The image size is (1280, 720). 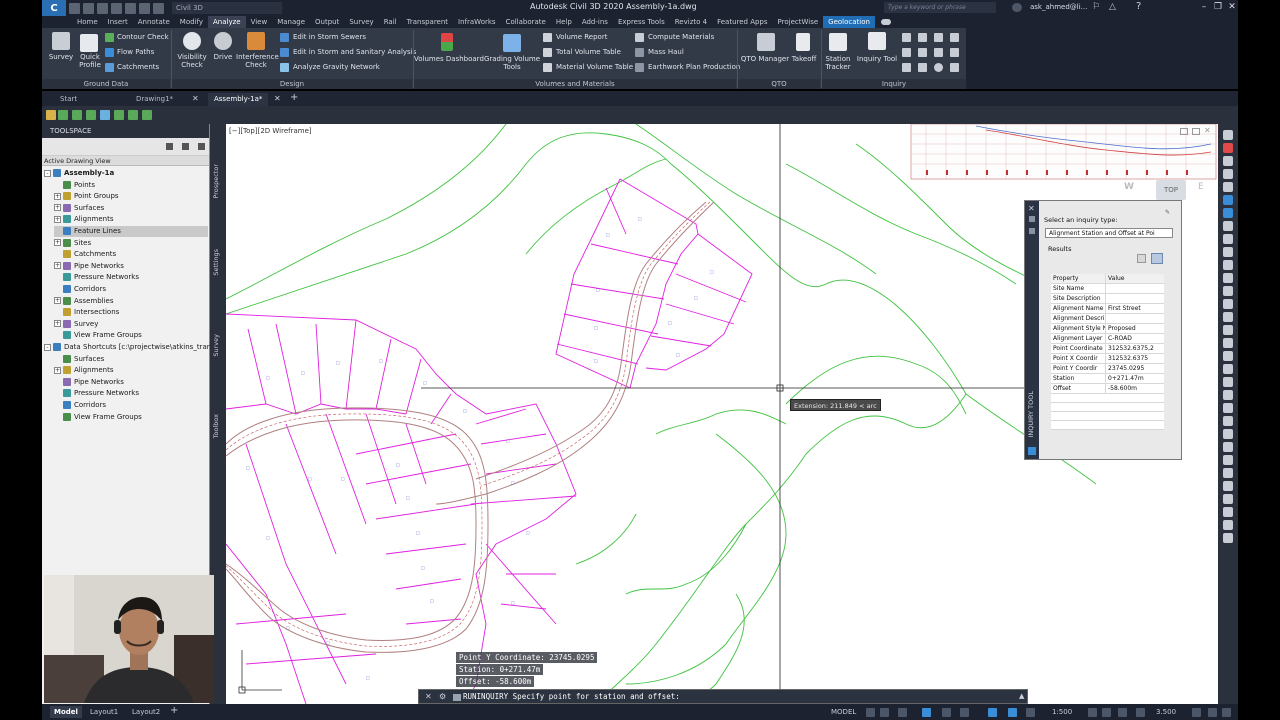 I want to click on volumes-dashboard-button: Volumes Dashboard, so click(x=449, y=59).